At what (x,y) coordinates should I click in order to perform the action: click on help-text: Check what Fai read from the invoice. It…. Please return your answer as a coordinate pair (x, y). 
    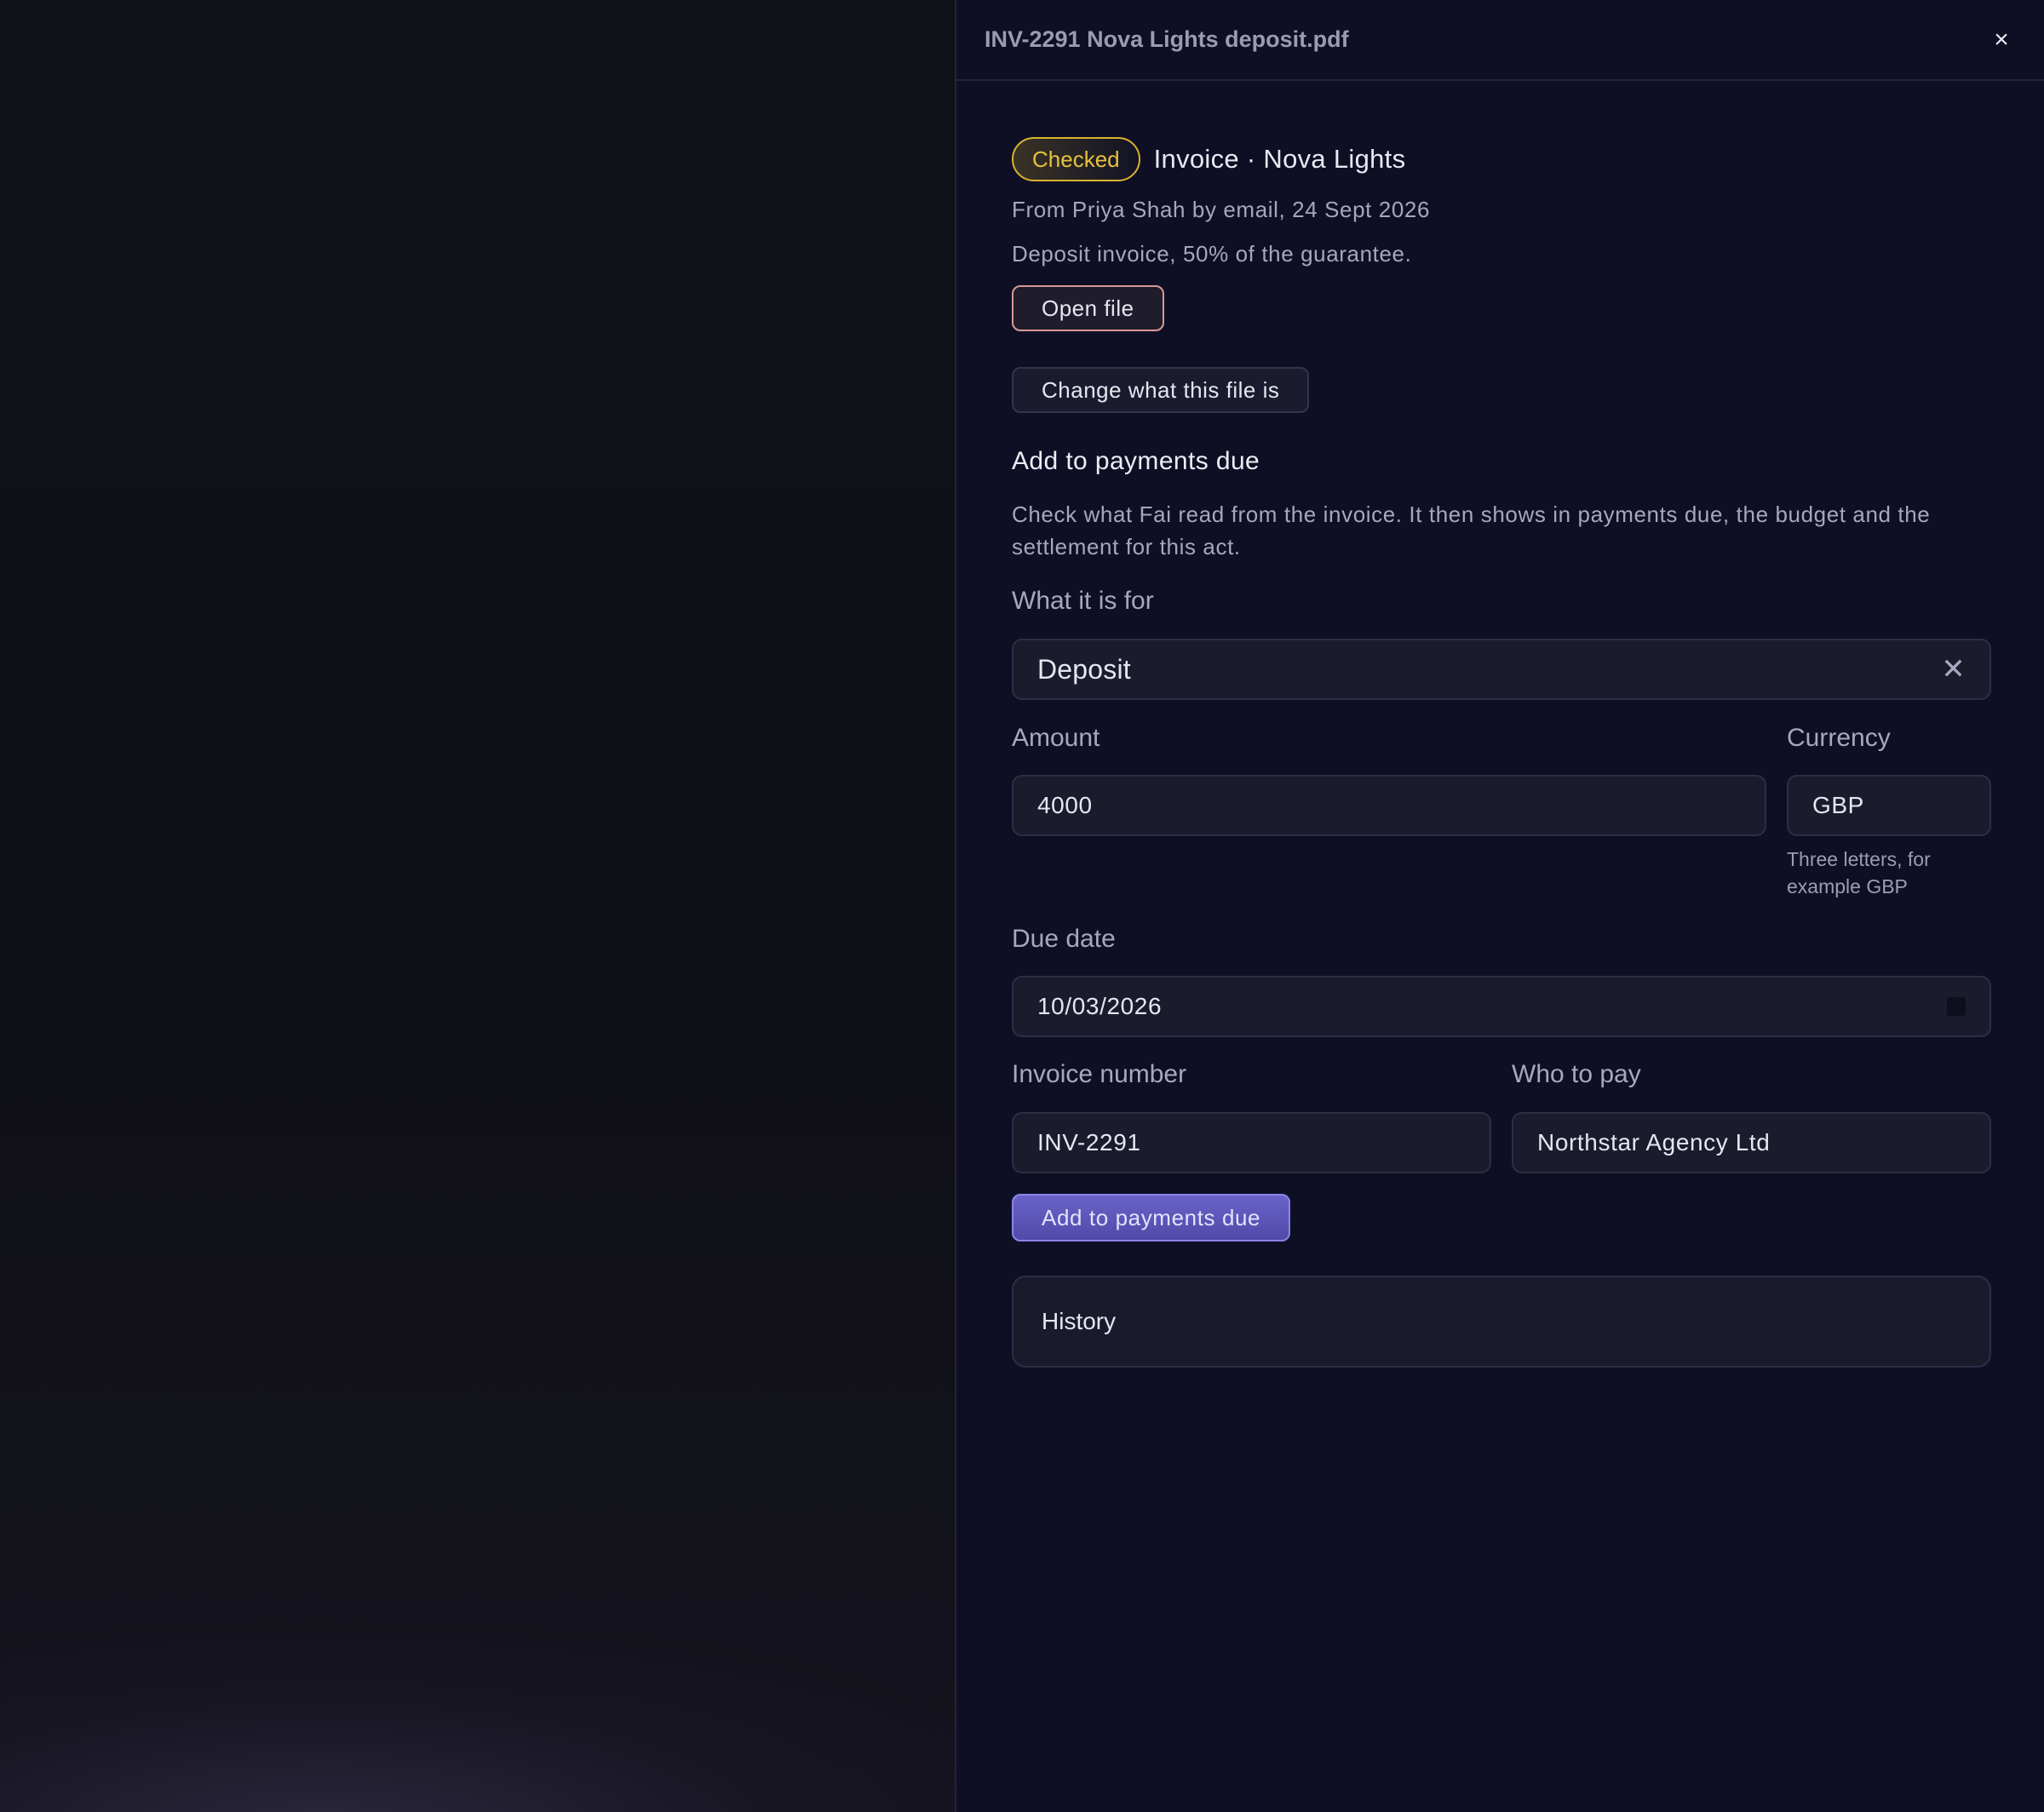
    Looking at the image, I should click on (1471, 530).